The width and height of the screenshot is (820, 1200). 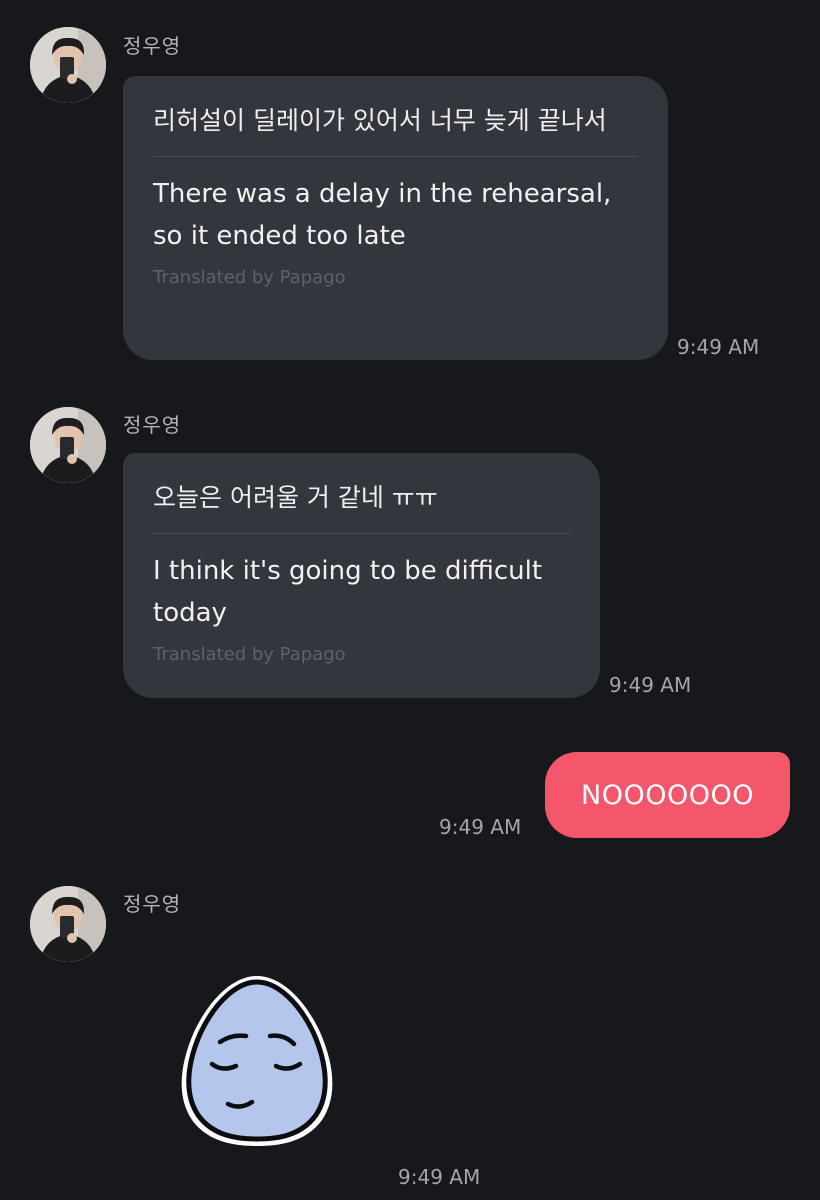 I want to click on outgoing-message-bubble: NOOOOOOO, so click(x=667, y=795).